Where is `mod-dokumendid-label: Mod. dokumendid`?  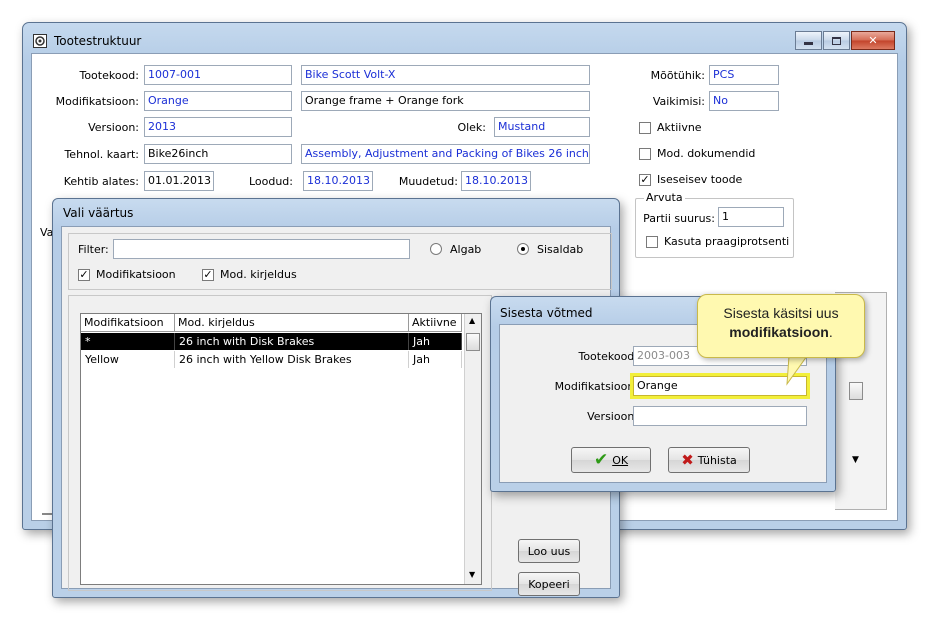 mod-dokumendid-label: Mod. dokumendid is located at coordinates (706, 153).